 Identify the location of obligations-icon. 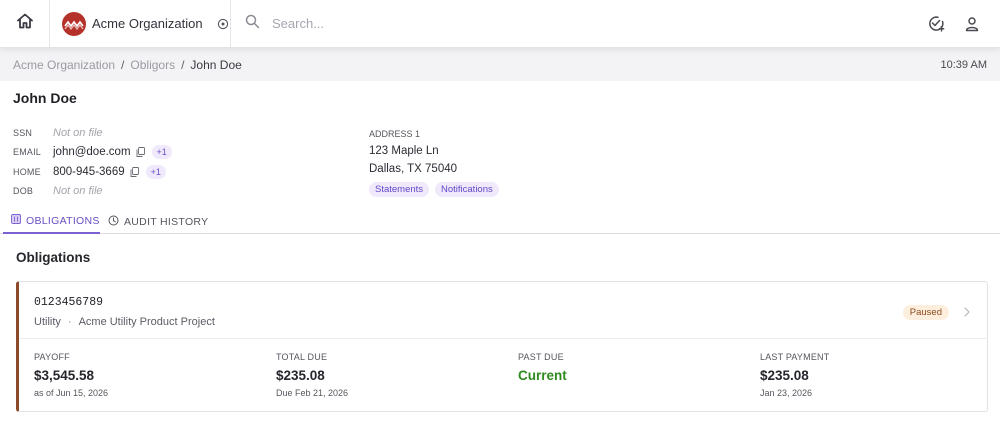
(16, 220).